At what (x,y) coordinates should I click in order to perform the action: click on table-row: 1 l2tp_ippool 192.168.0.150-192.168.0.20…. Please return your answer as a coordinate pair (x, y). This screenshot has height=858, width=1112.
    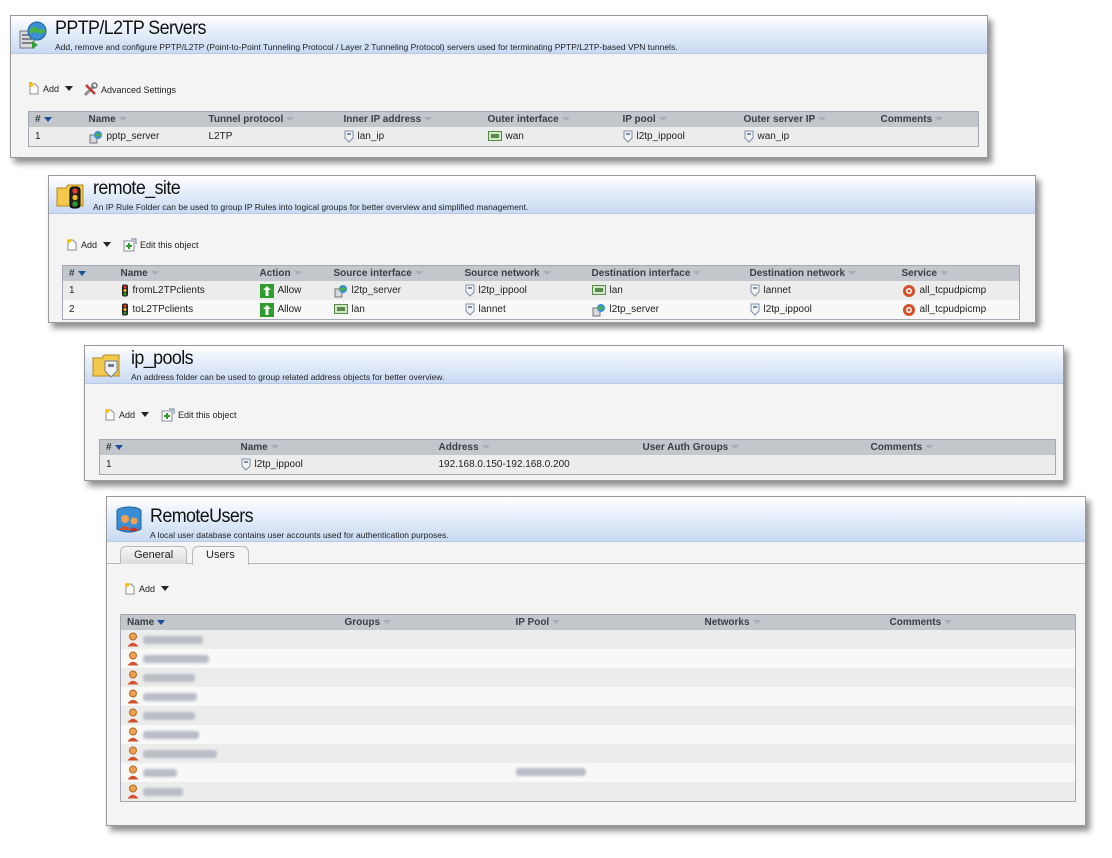
    Looking at the image, I should click on (577, 465).